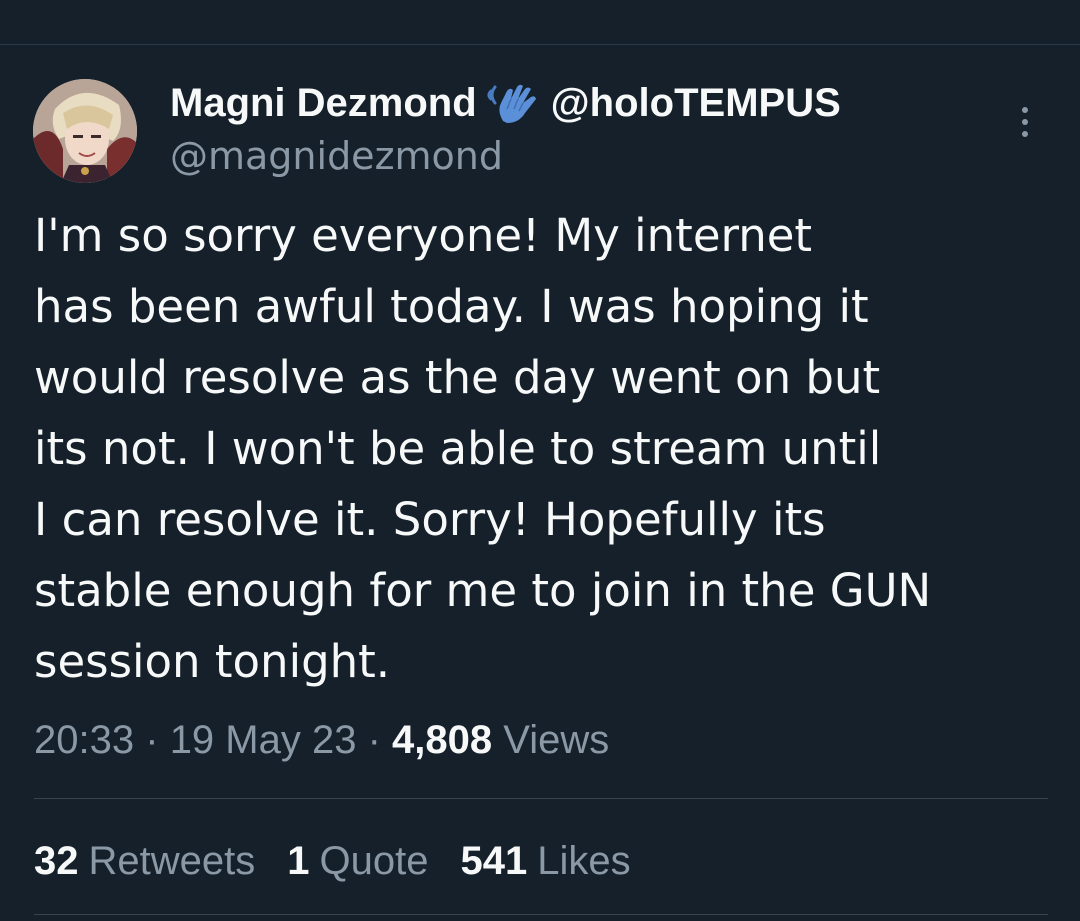 The width and height of the screenshot is (1080, 921). What do you see at coordinates (556, 740) in the screenshot?
I see `views-label: Views` at bounding box center [556, 740].